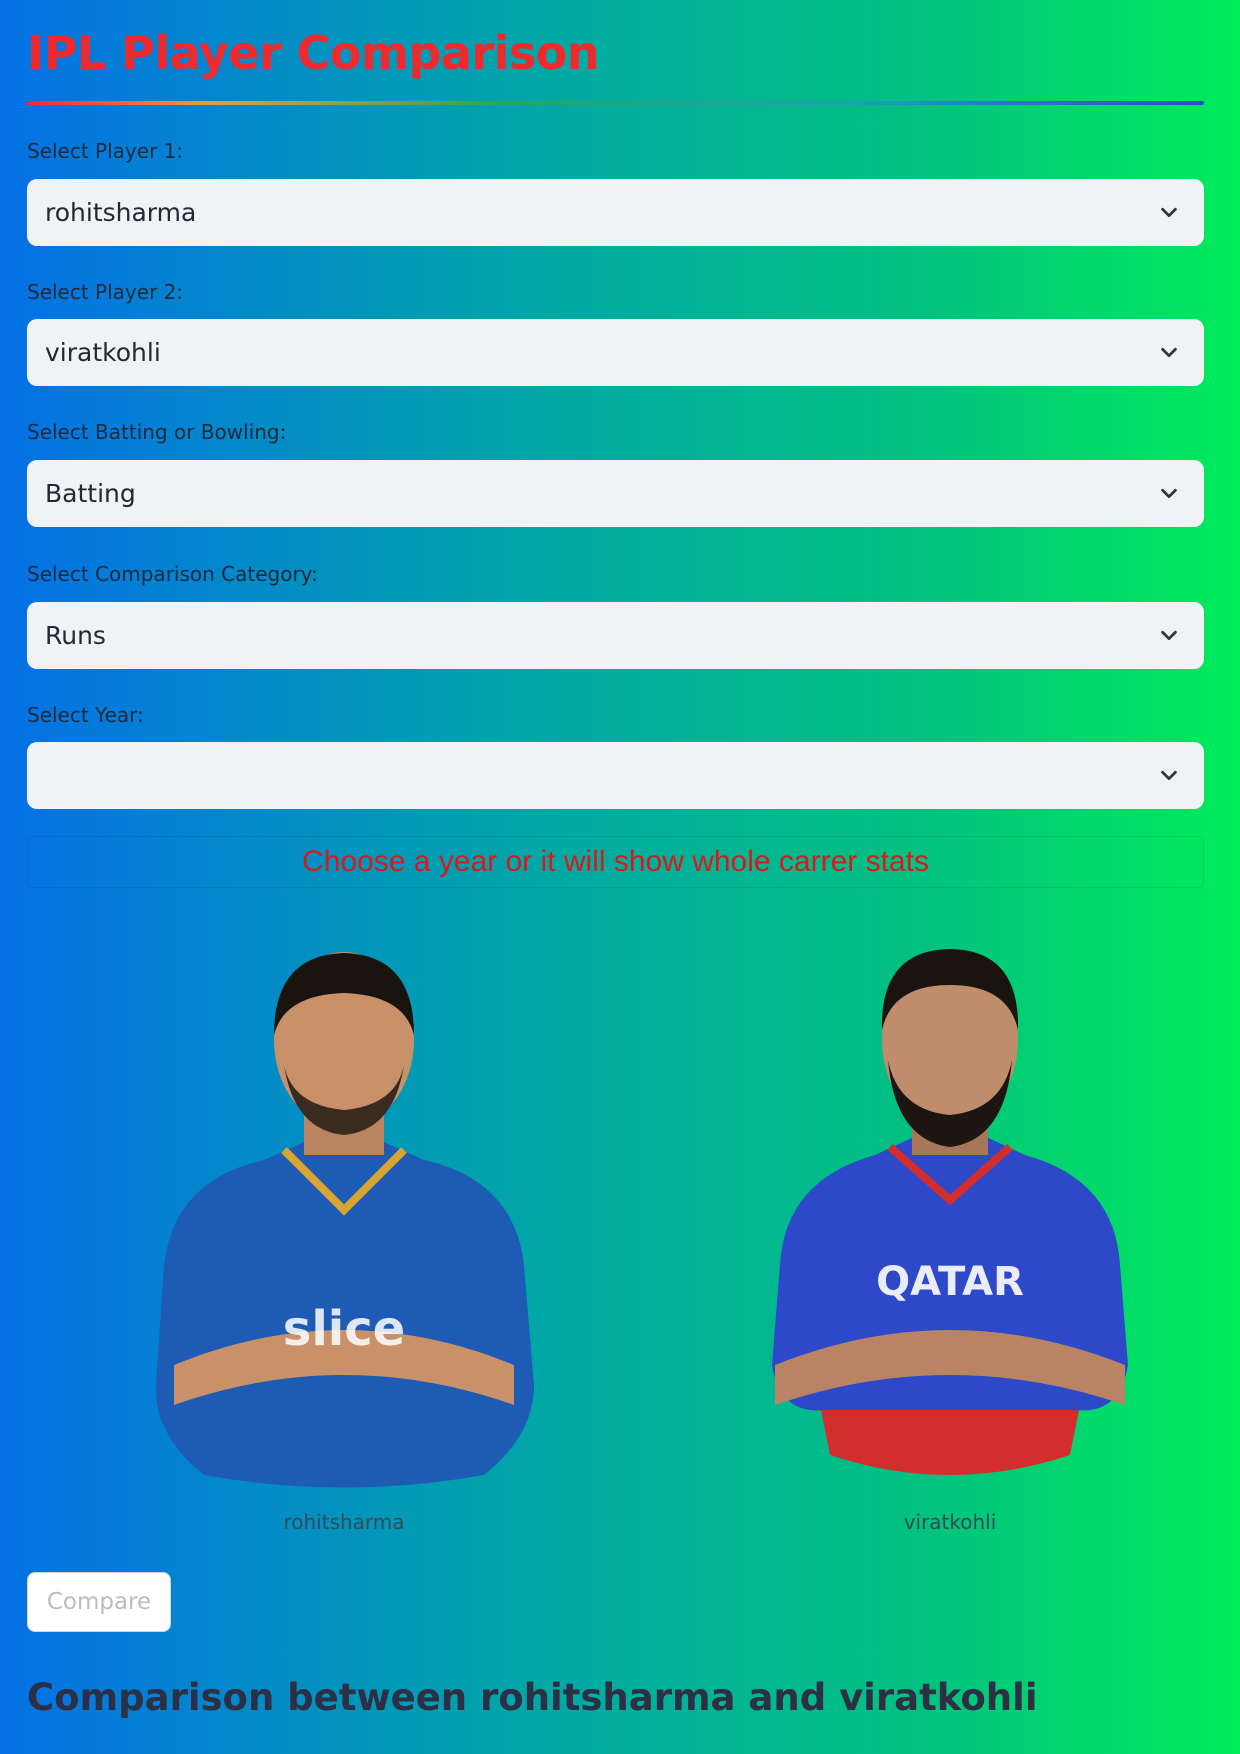 The height and width of the screenshot is (1754, 1240). Describe the element at coordinates (344, 1220) in the screenshot. I see `player1-photo: slice` at that location.